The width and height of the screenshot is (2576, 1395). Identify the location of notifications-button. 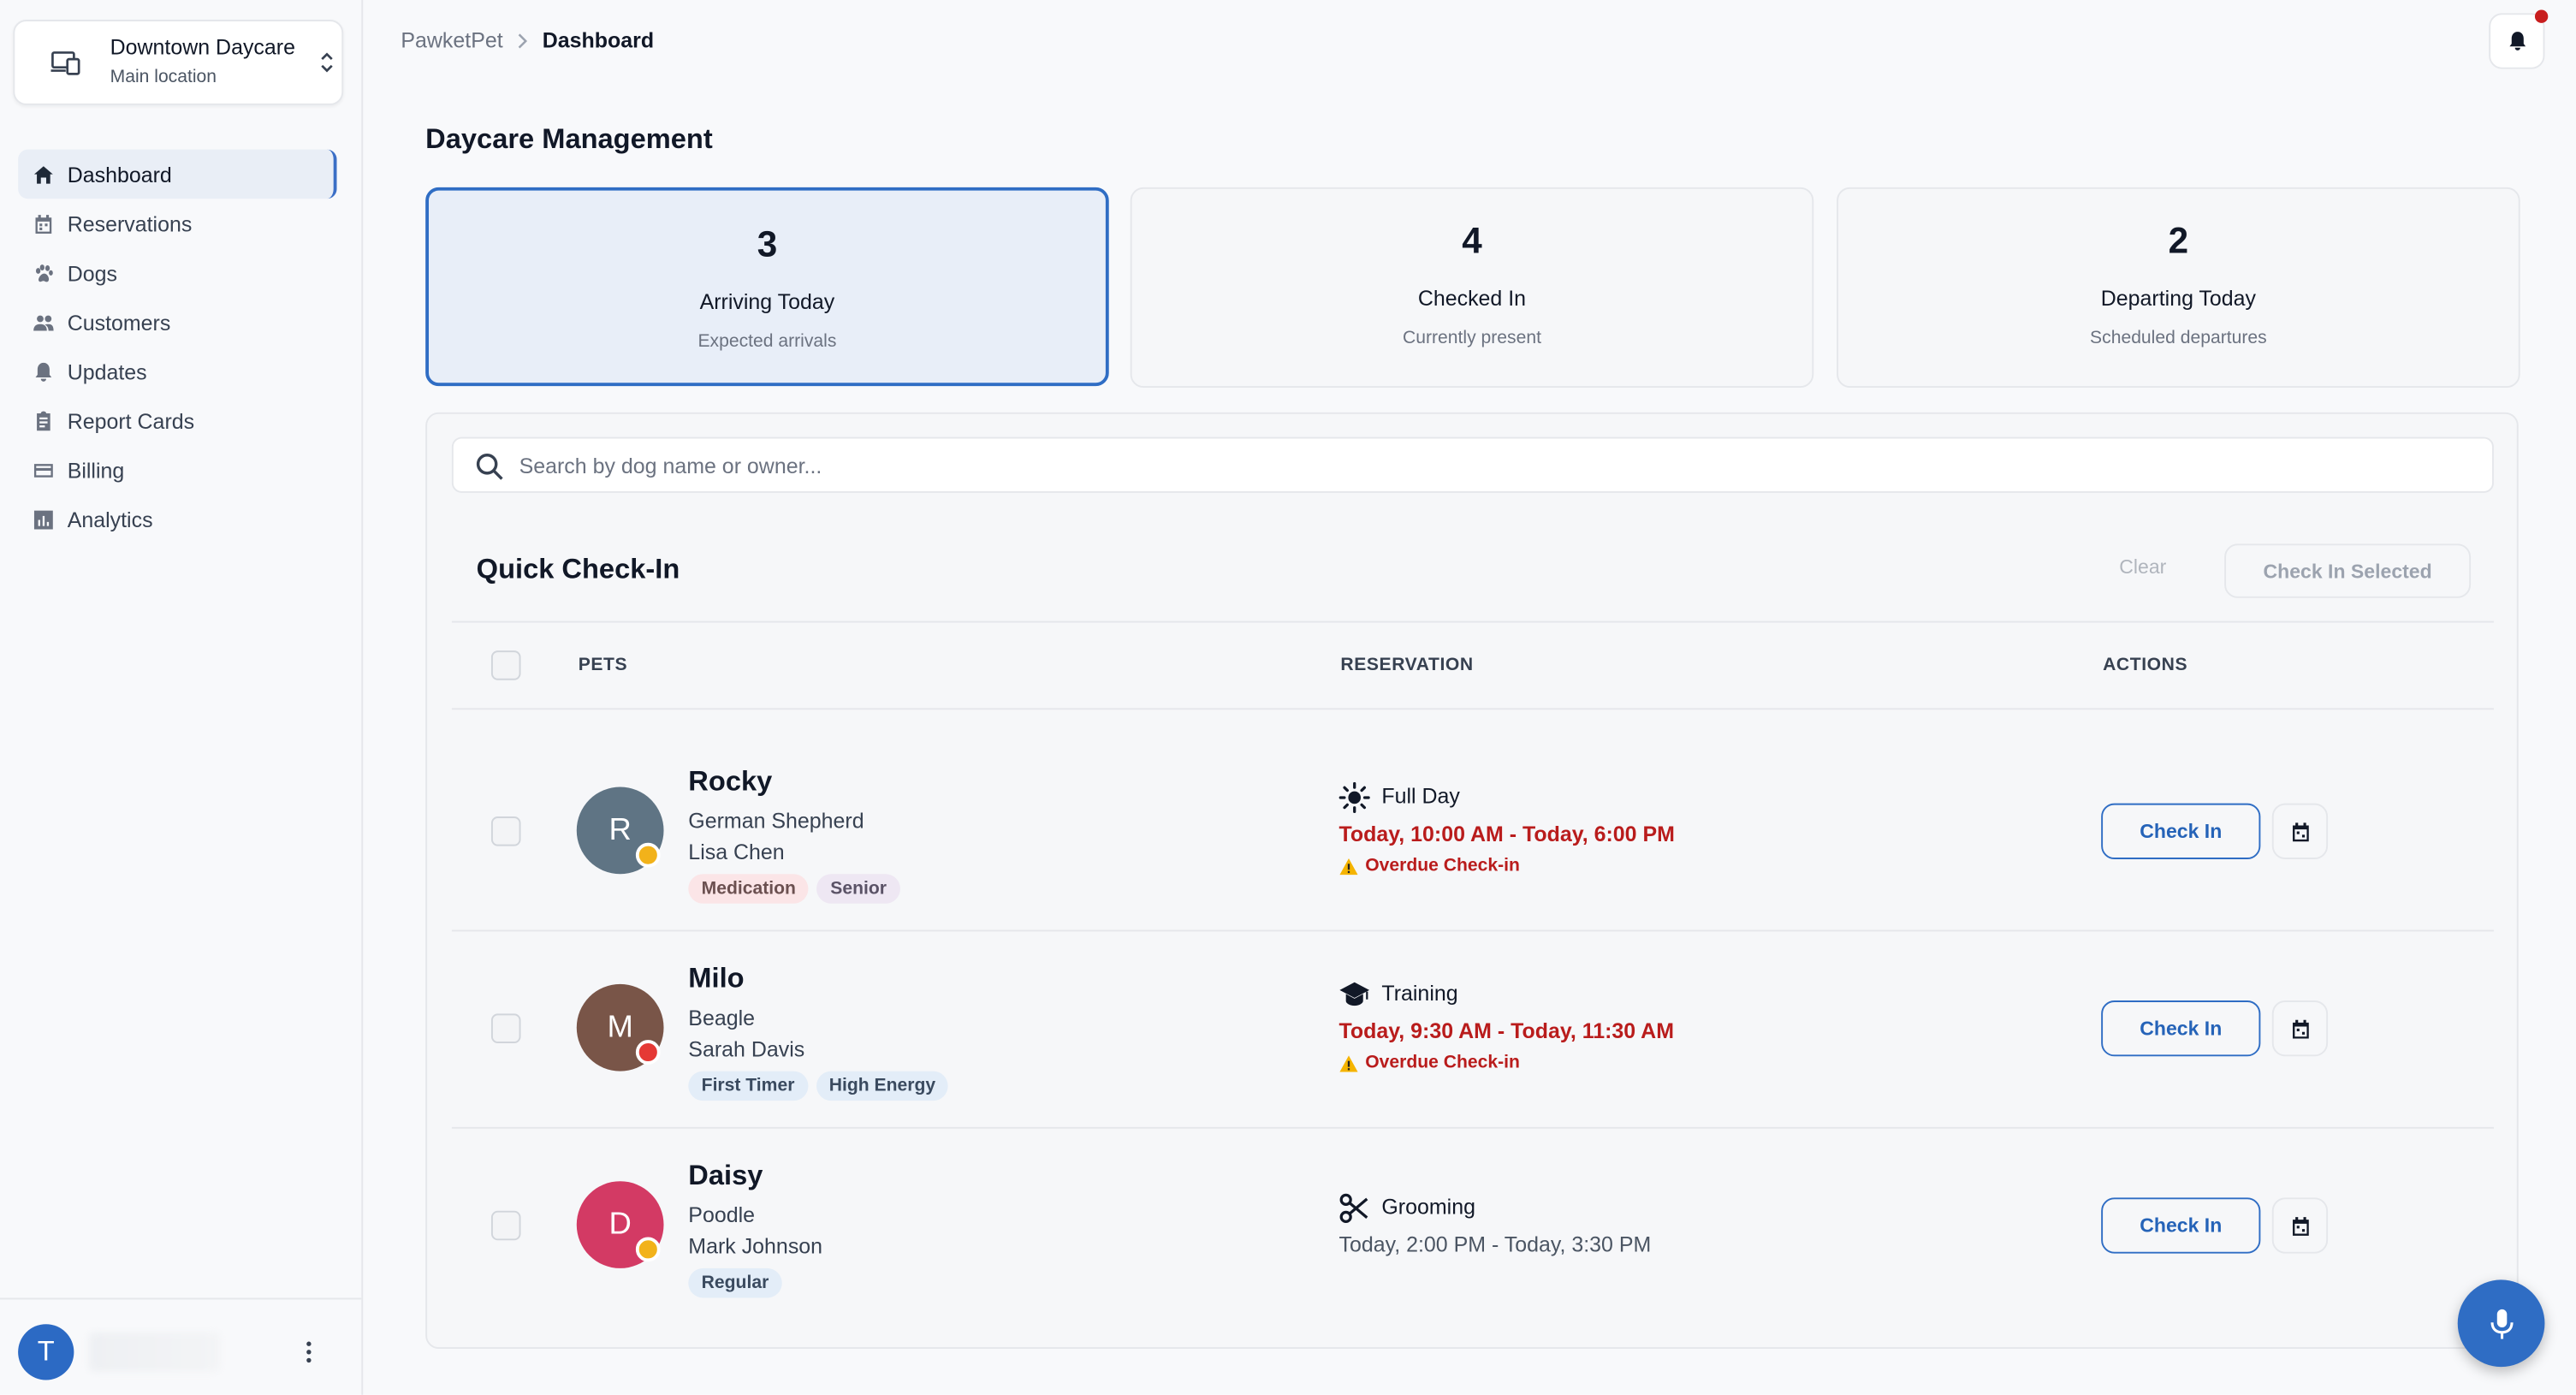
(2517, 41).